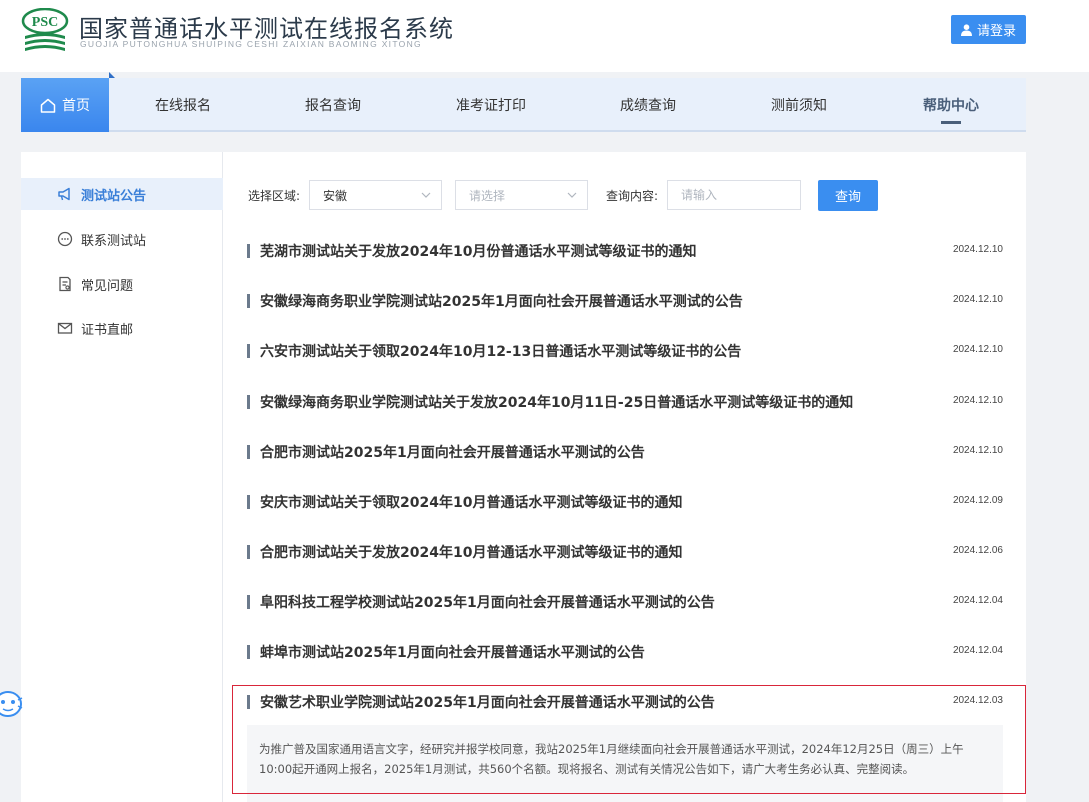 Image resolution: width=1089 pixels, height=802 pixels. I want to click on main-nav: 首页 在线报名 报名查询 准考证打印 成绩查询 测前须知 帮助中心, so click(523, 102).